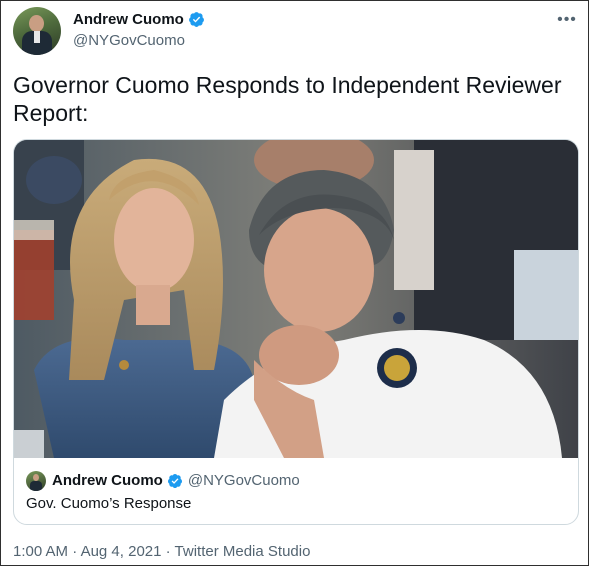 Image resolution: width=589 pixels, height=566 pixels. Describe the element at coordinates (40, 551) in the screenshot. I see `tweet-time: 1:00 AM` at that location.